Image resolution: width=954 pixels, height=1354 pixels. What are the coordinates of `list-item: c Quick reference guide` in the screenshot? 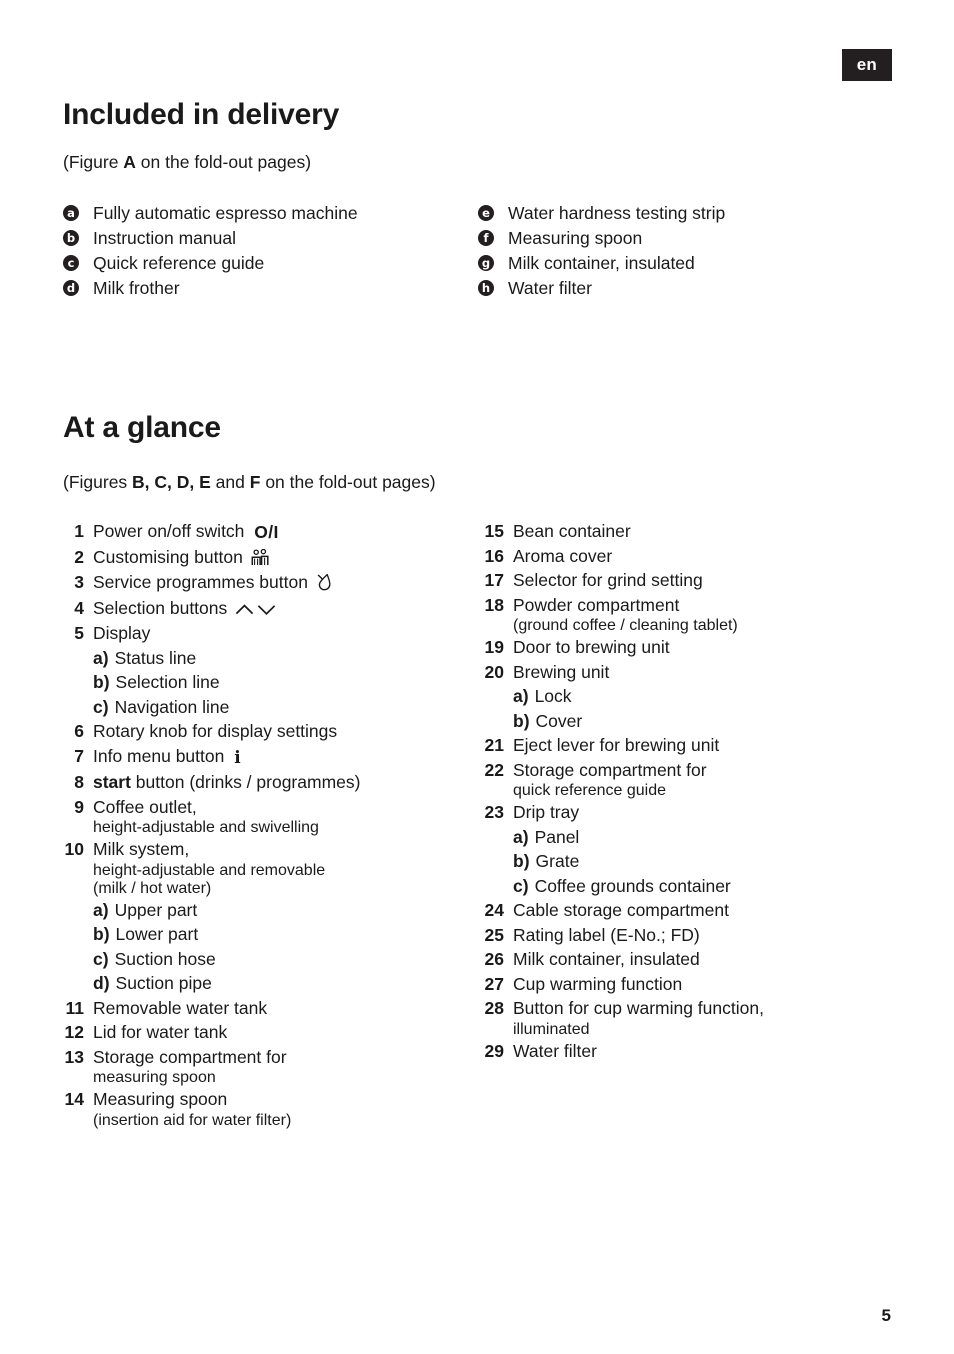 It's located at (270, 263).